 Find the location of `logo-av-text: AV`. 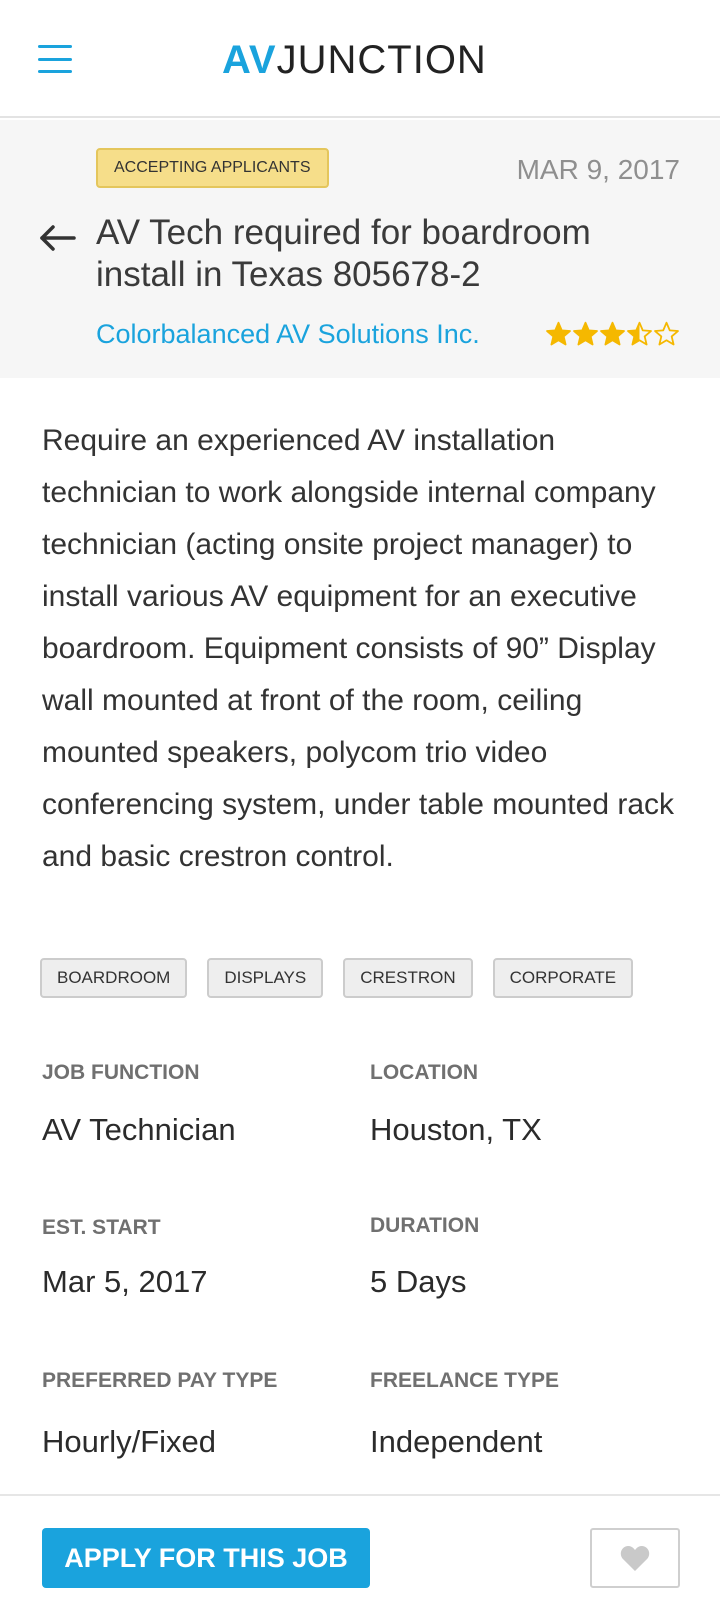

logo-av-text: AV is located at coordinates (249, 60).